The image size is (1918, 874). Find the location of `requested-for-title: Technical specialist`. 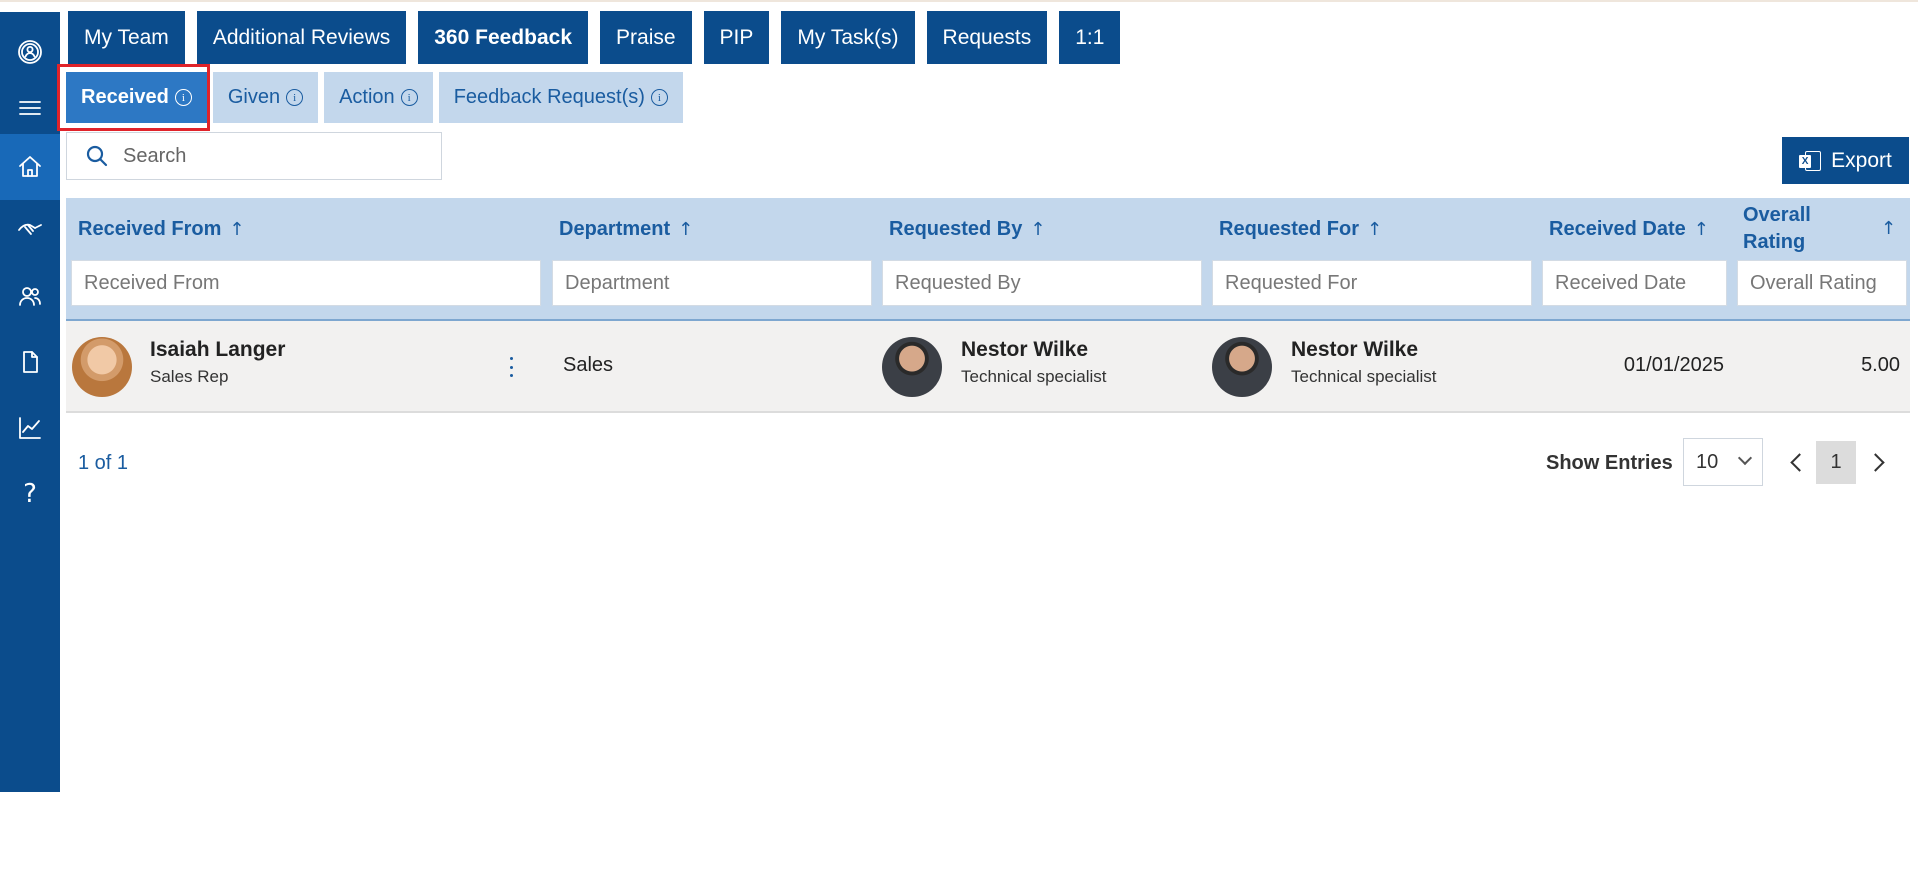

requested-for-title: Technical specialist is located at coordinates (1364, 376).